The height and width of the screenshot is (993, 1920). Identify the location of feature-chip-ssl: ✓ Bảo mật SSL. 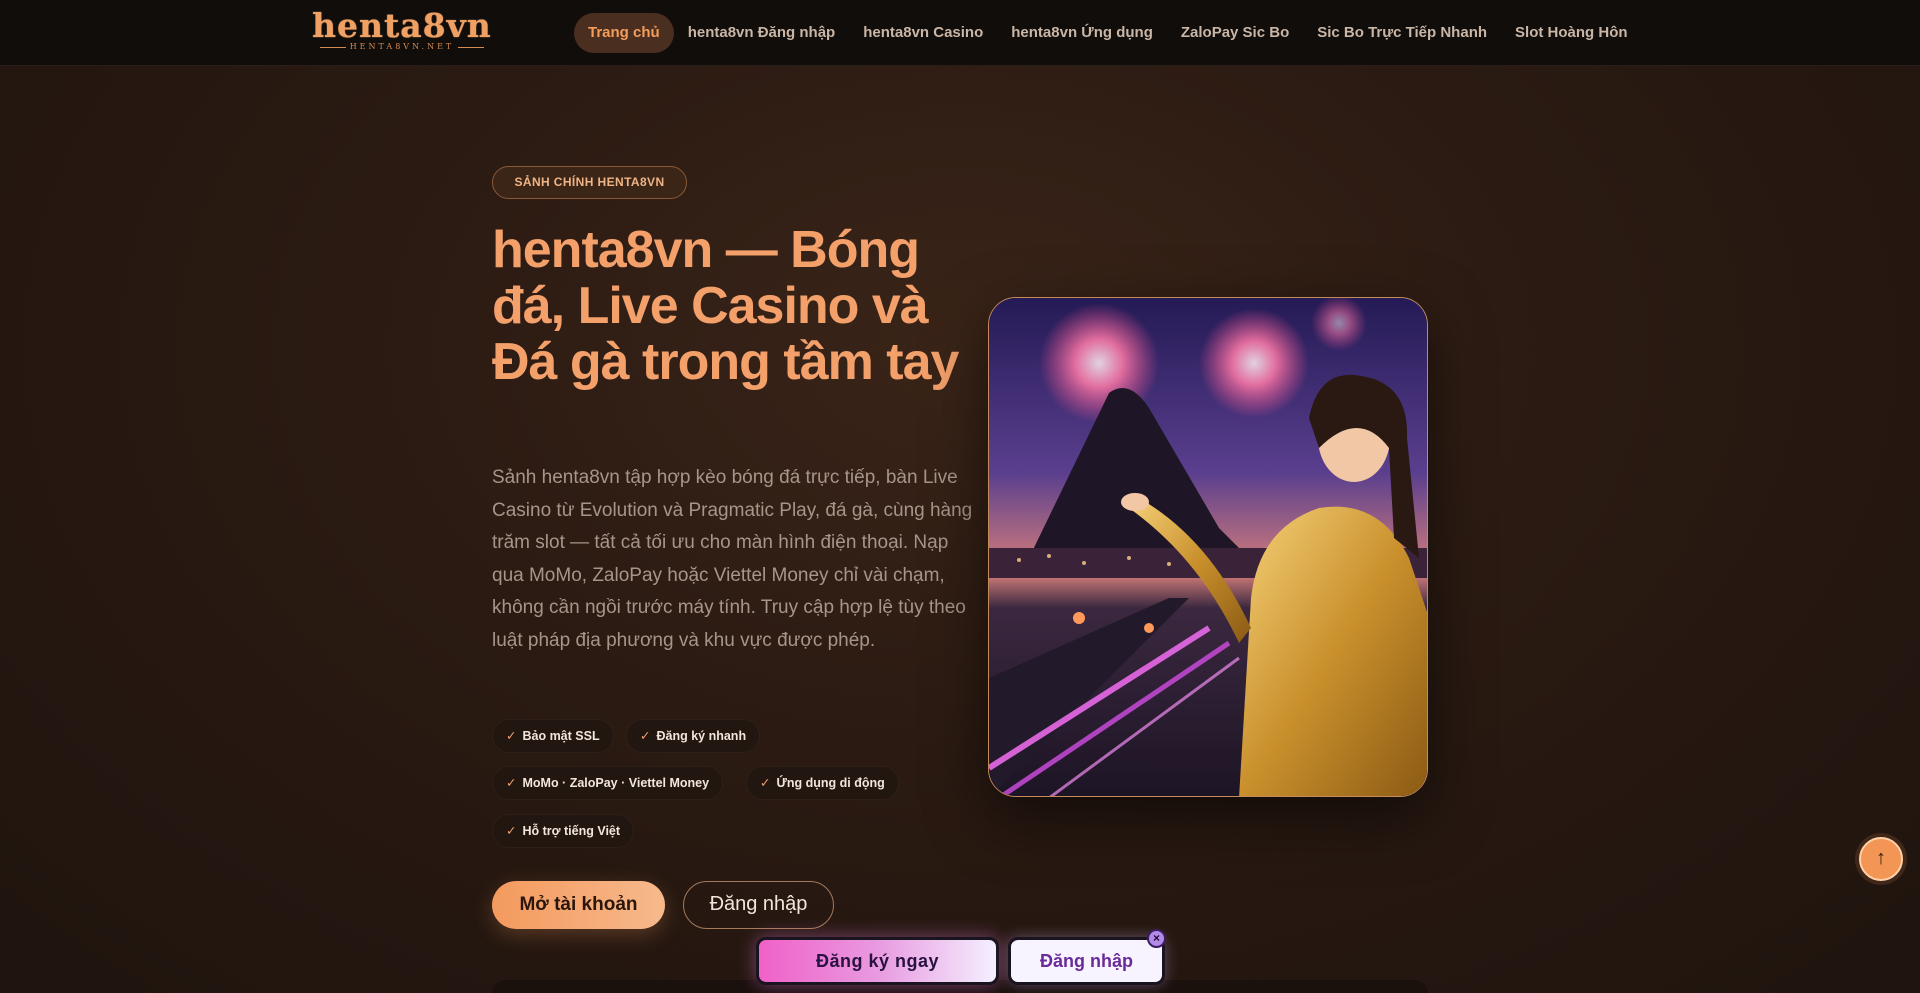
(553, 736).